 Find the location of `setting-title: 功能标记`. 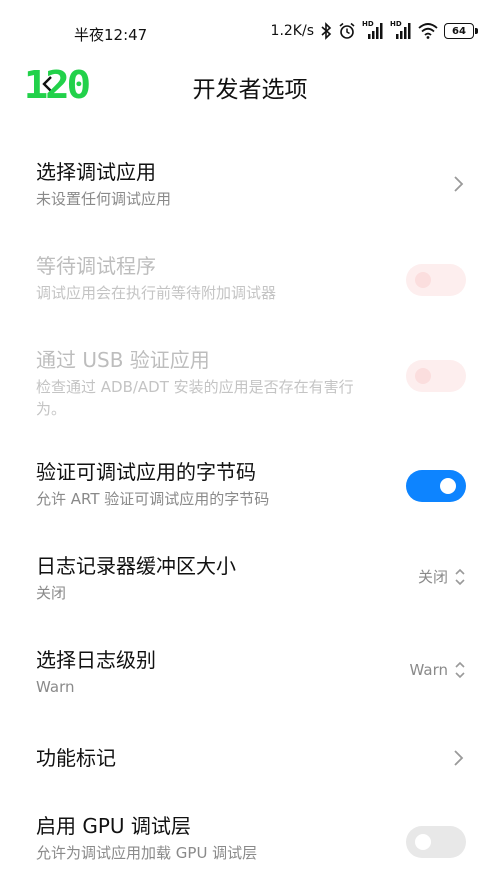

setting-title: 功能标记 is located at coordinates (76, 758).